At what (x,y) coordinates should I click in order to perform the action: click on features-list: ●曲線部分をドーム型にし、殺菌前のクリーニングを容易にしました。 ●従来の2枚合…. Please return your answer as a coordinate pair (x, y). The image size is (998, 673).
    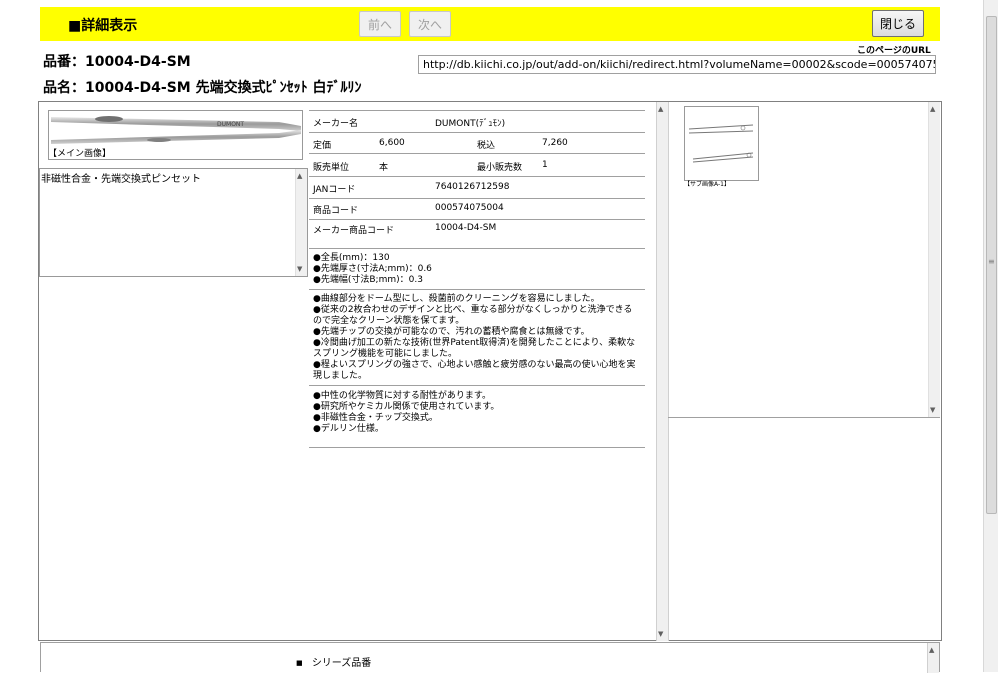
    Looking at the image, I should click on (476, 338).